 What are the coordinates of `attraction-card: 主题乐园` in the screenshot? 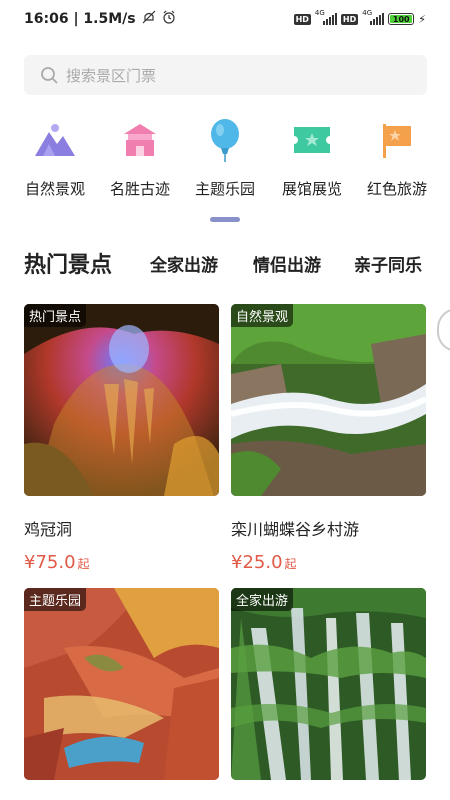 It's located at (121, 684).